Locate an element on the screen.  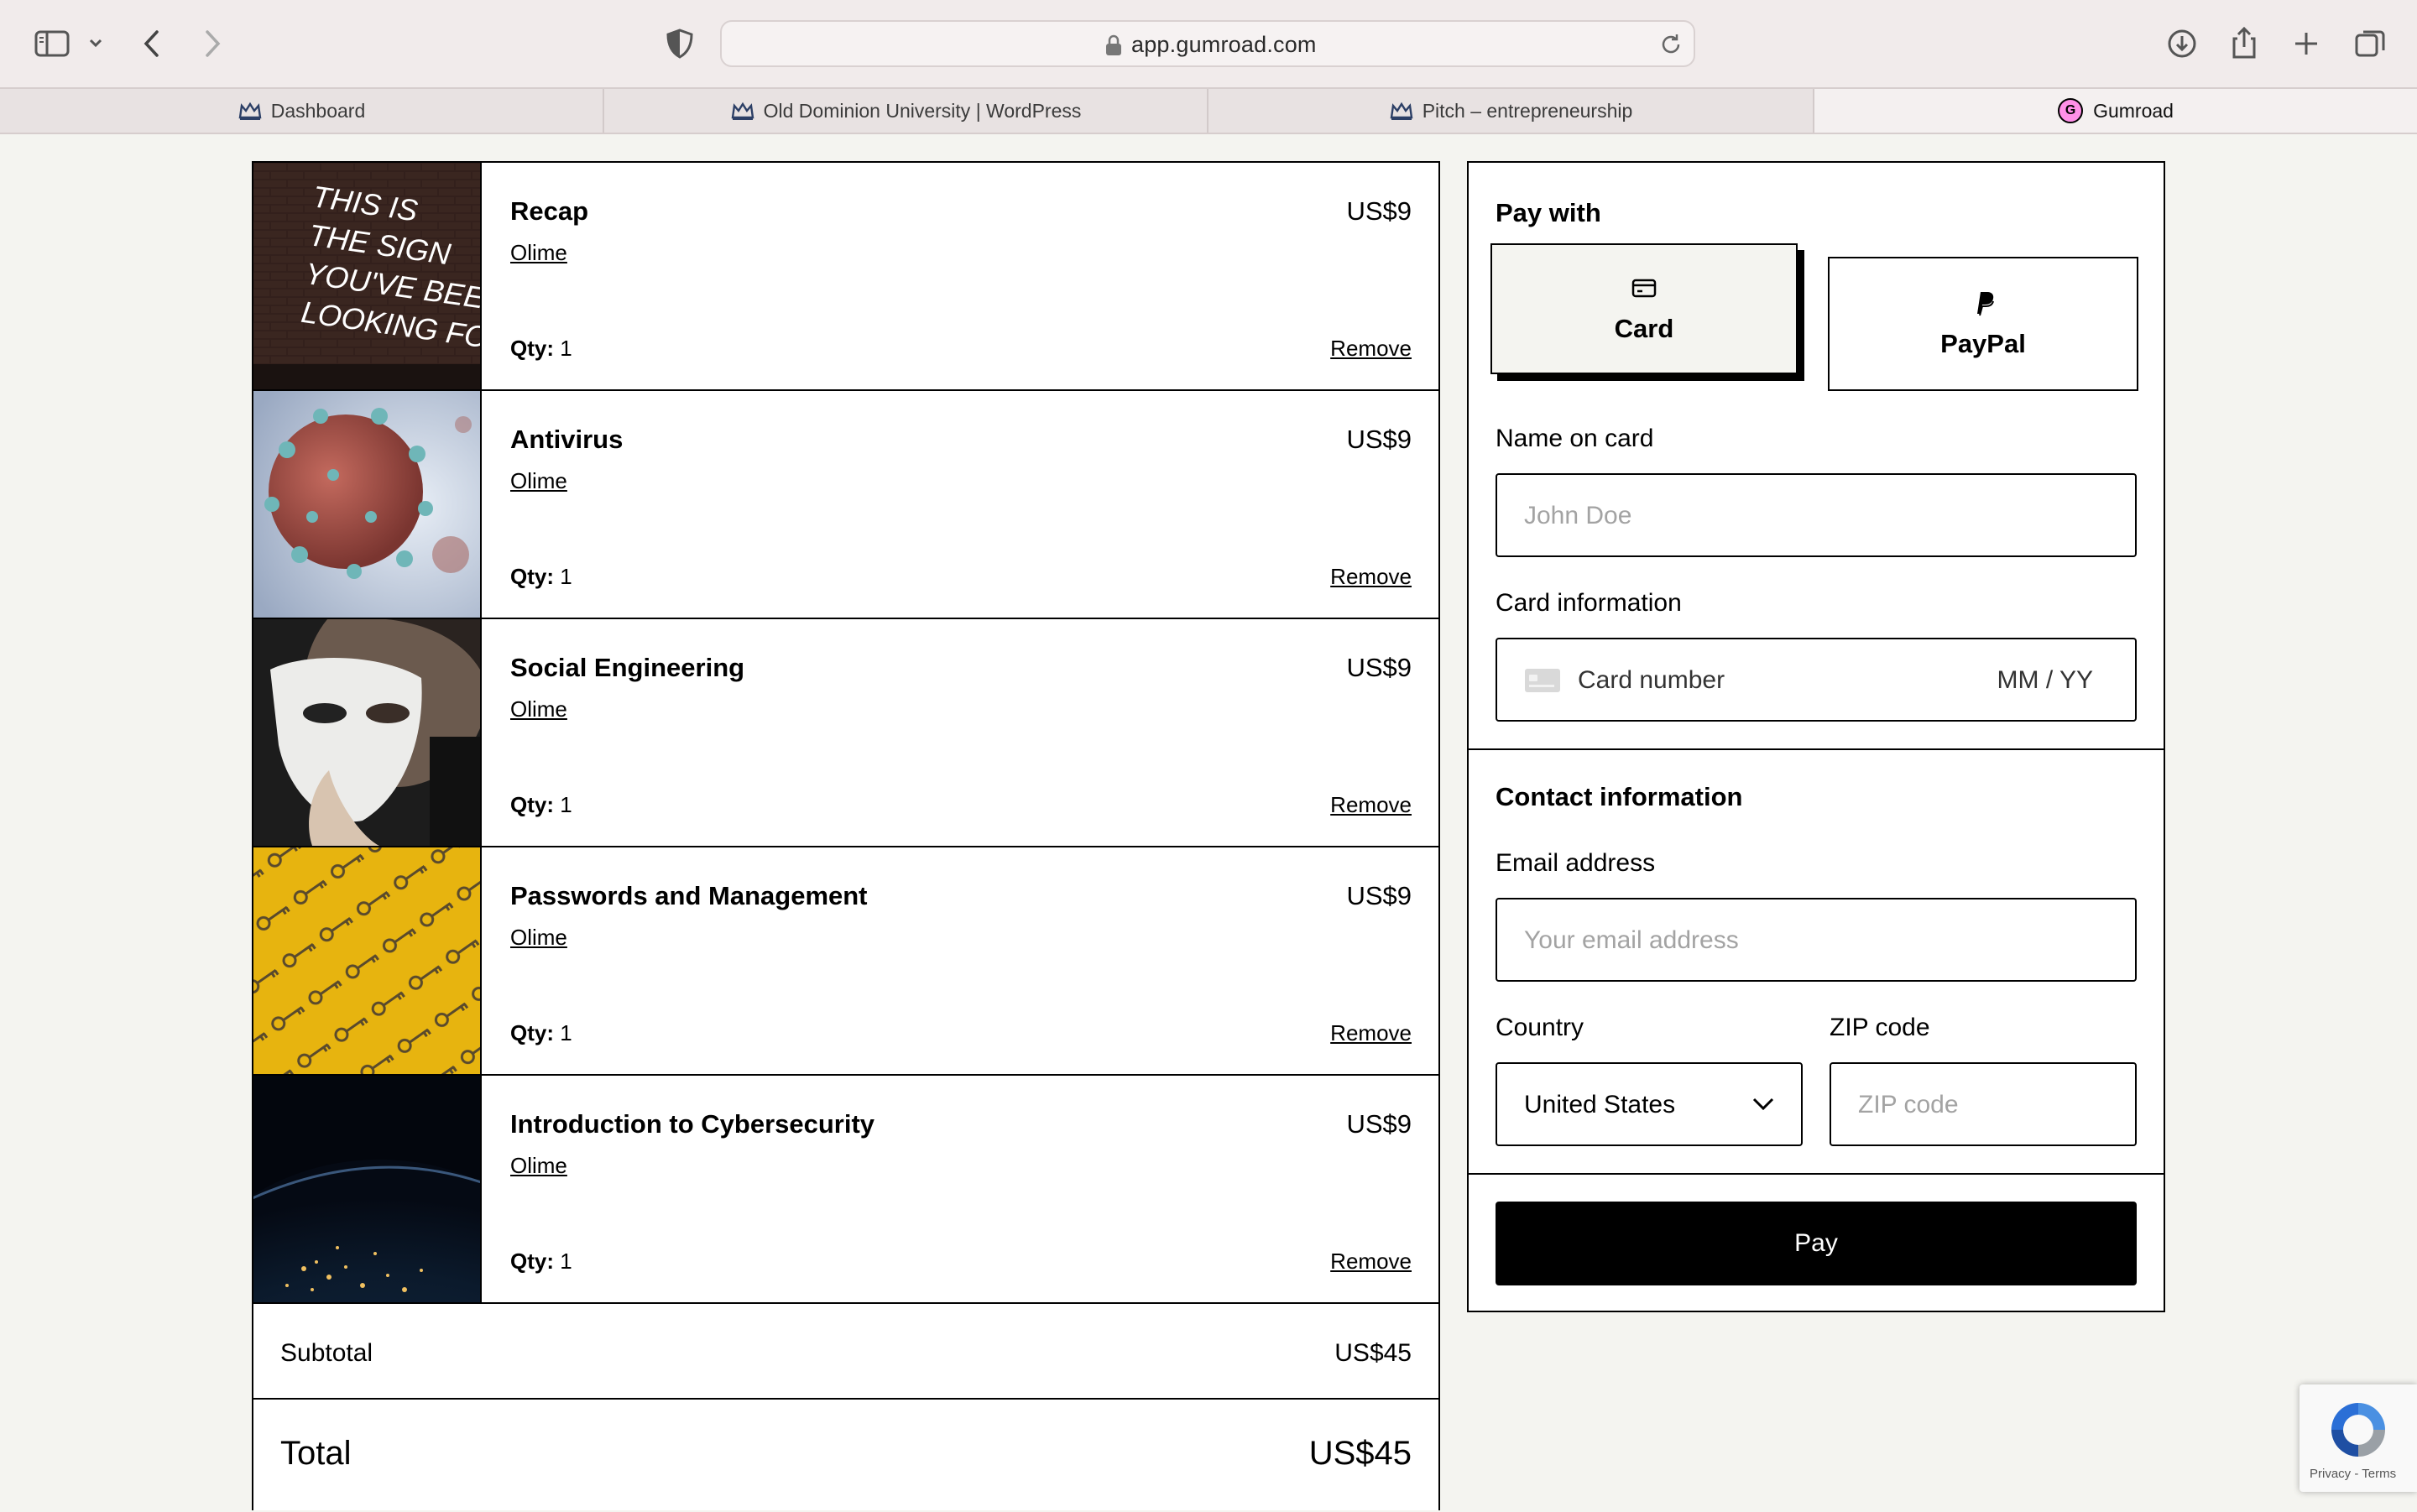
zip-input: ZIP code is located at coordinates (1983, 1104).